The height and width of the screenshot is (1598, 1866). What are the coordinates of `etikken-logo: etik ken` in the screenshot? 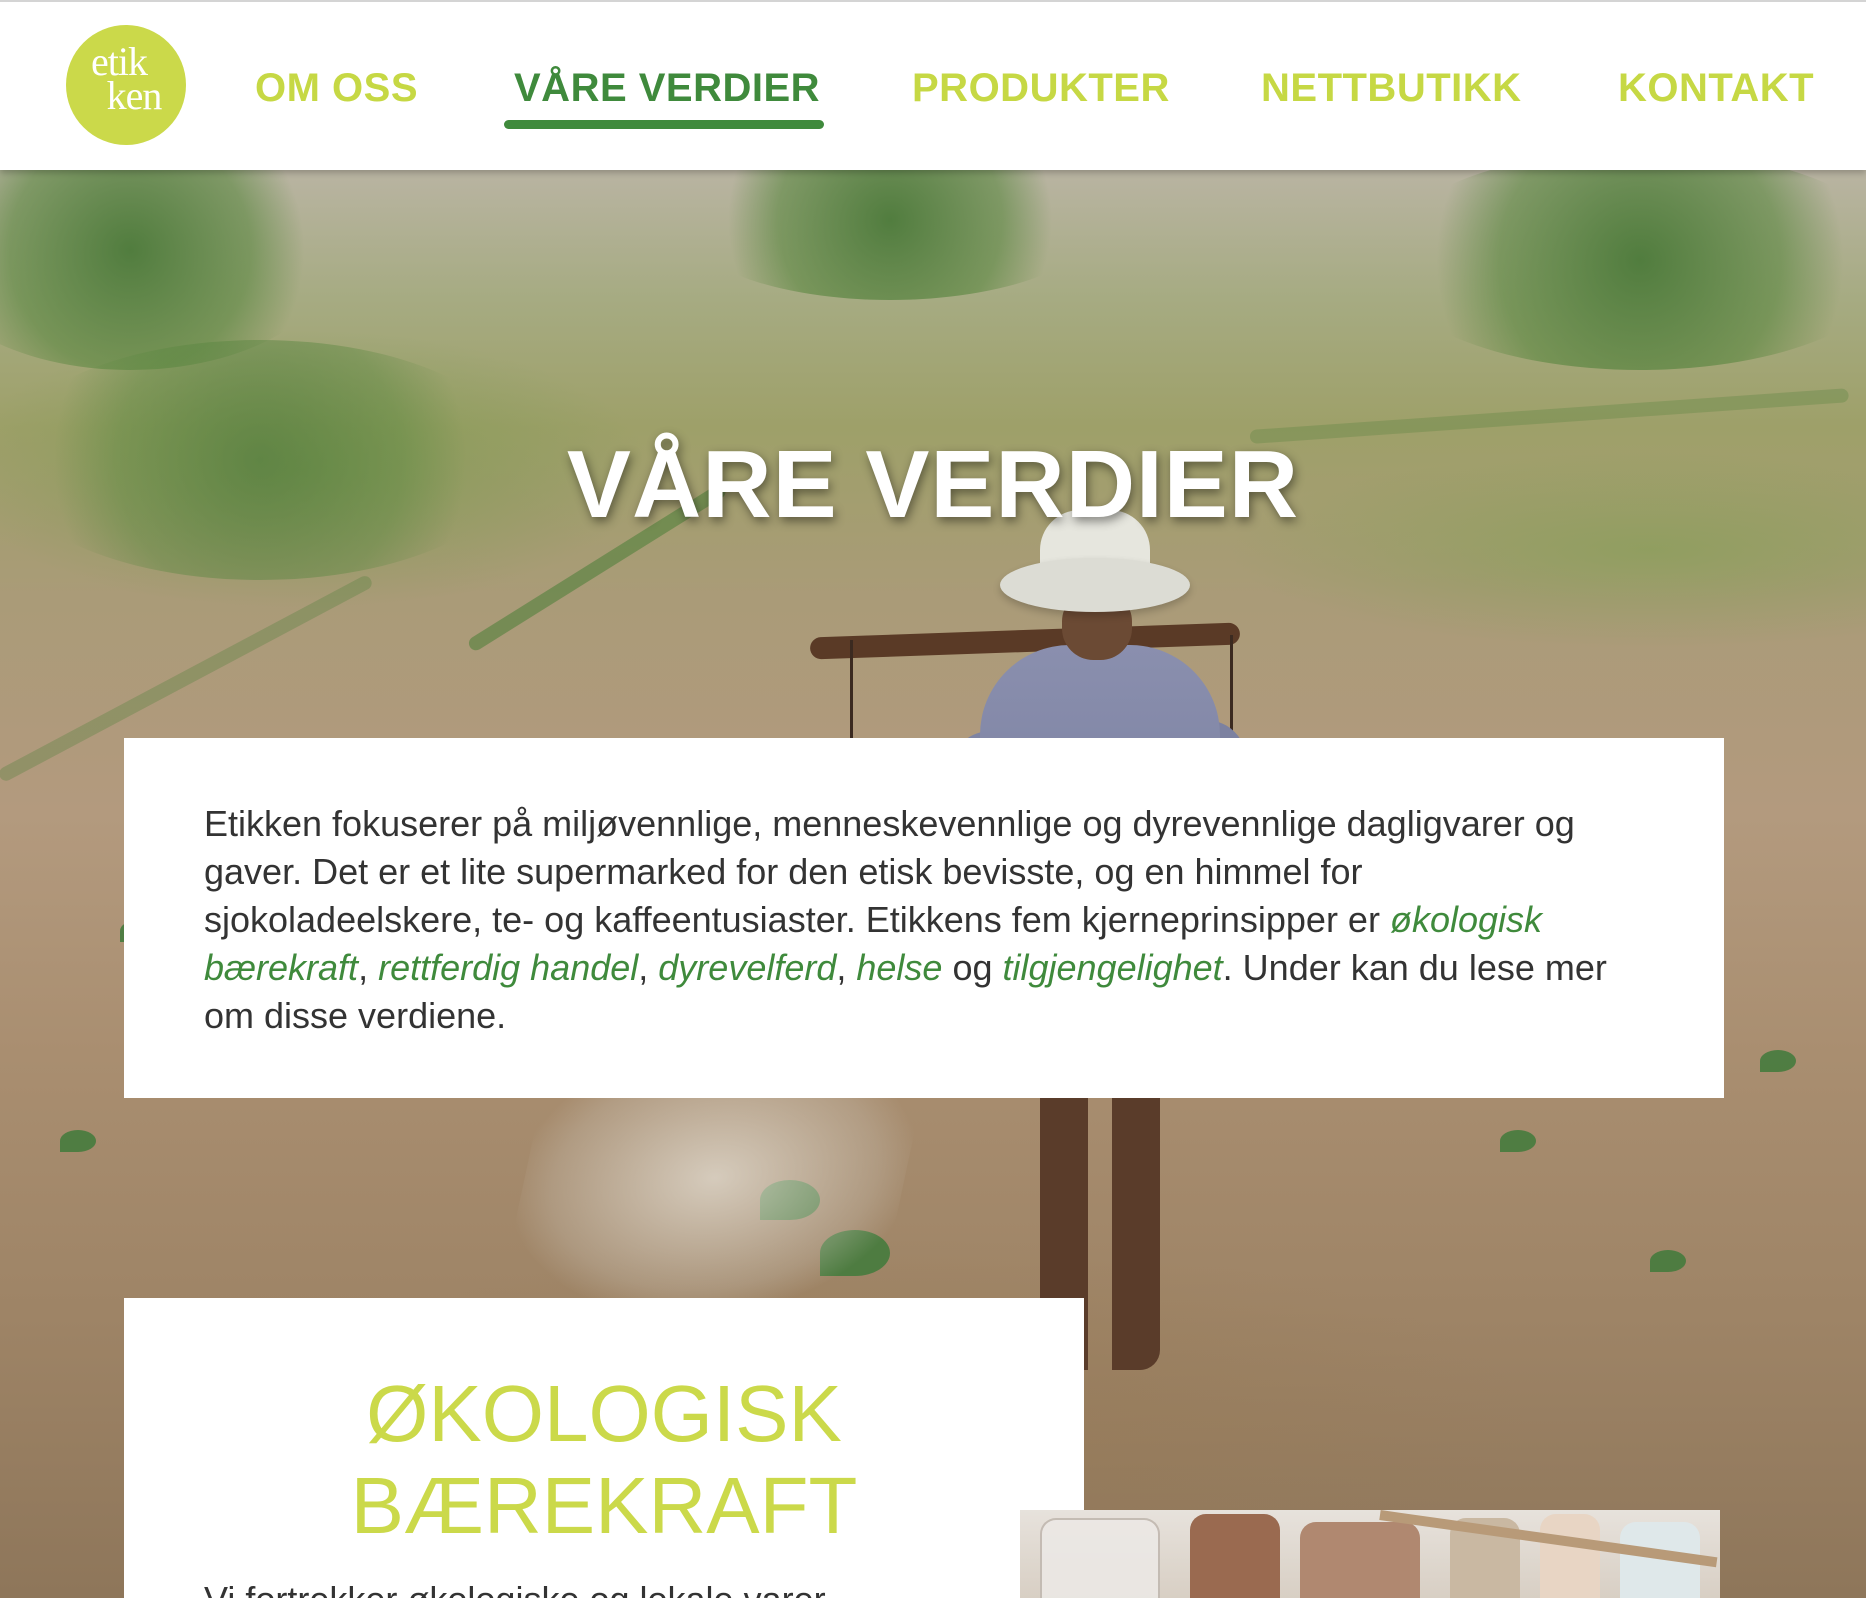 It's located at (126, 85).